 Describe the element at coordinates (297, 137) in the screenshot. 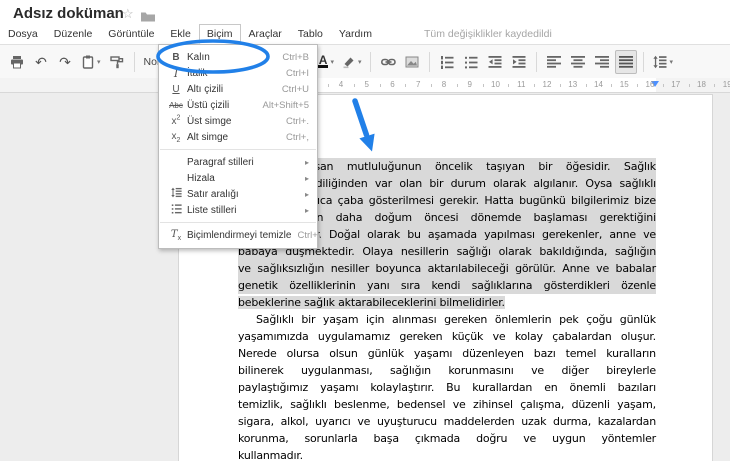

I see `menu-item-shortcut: Ctrl+,` at that location.